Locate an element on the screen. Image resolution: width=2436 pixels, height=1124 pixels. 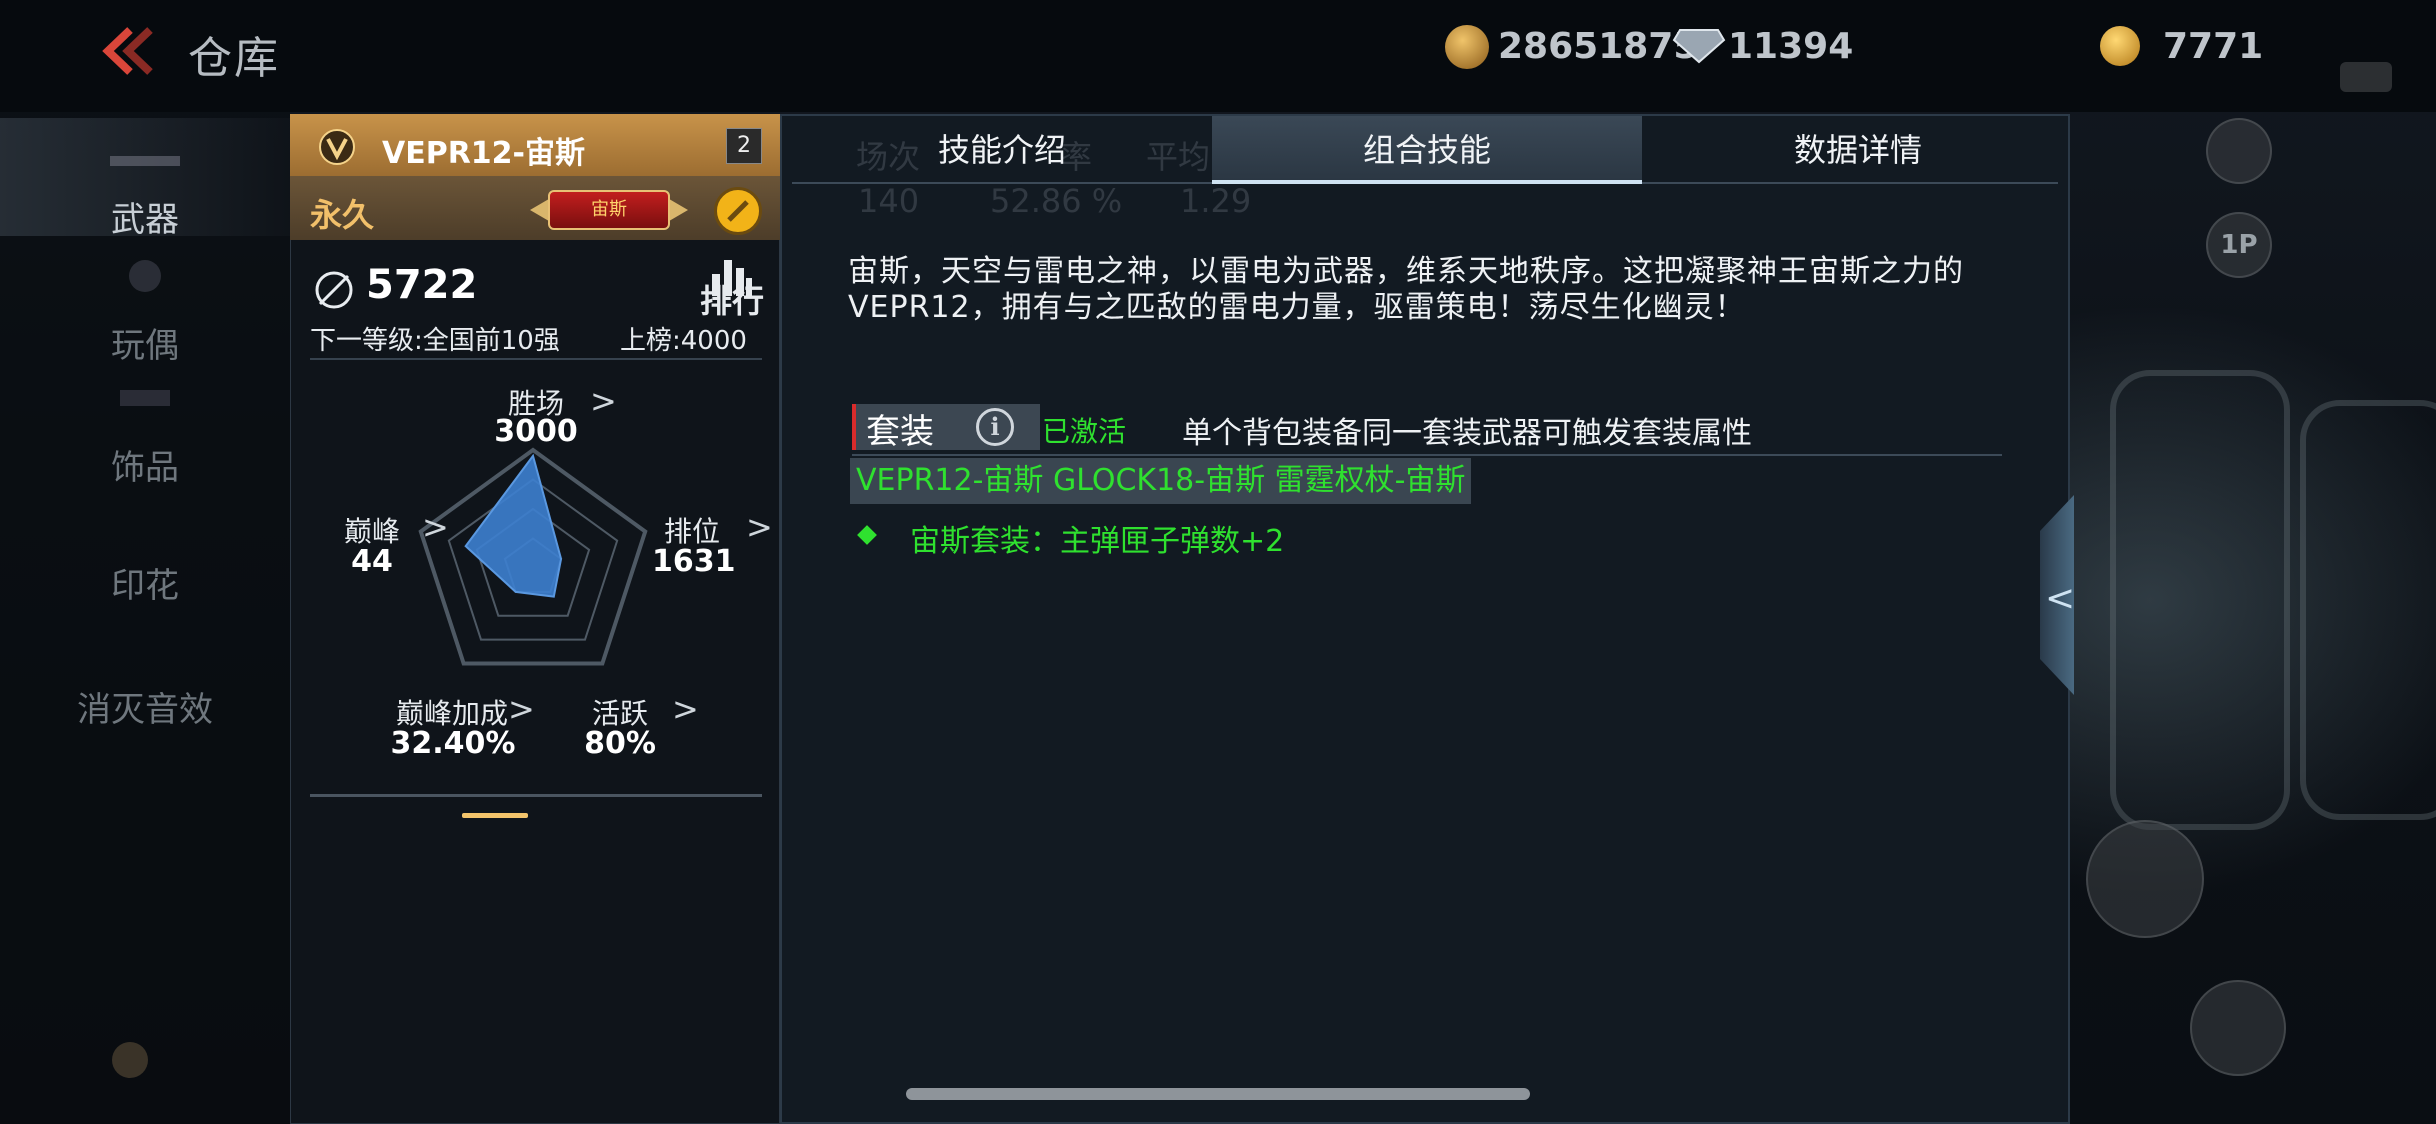
board-threshold-text: 上榜:4000 is located at coordinates (683, 341).